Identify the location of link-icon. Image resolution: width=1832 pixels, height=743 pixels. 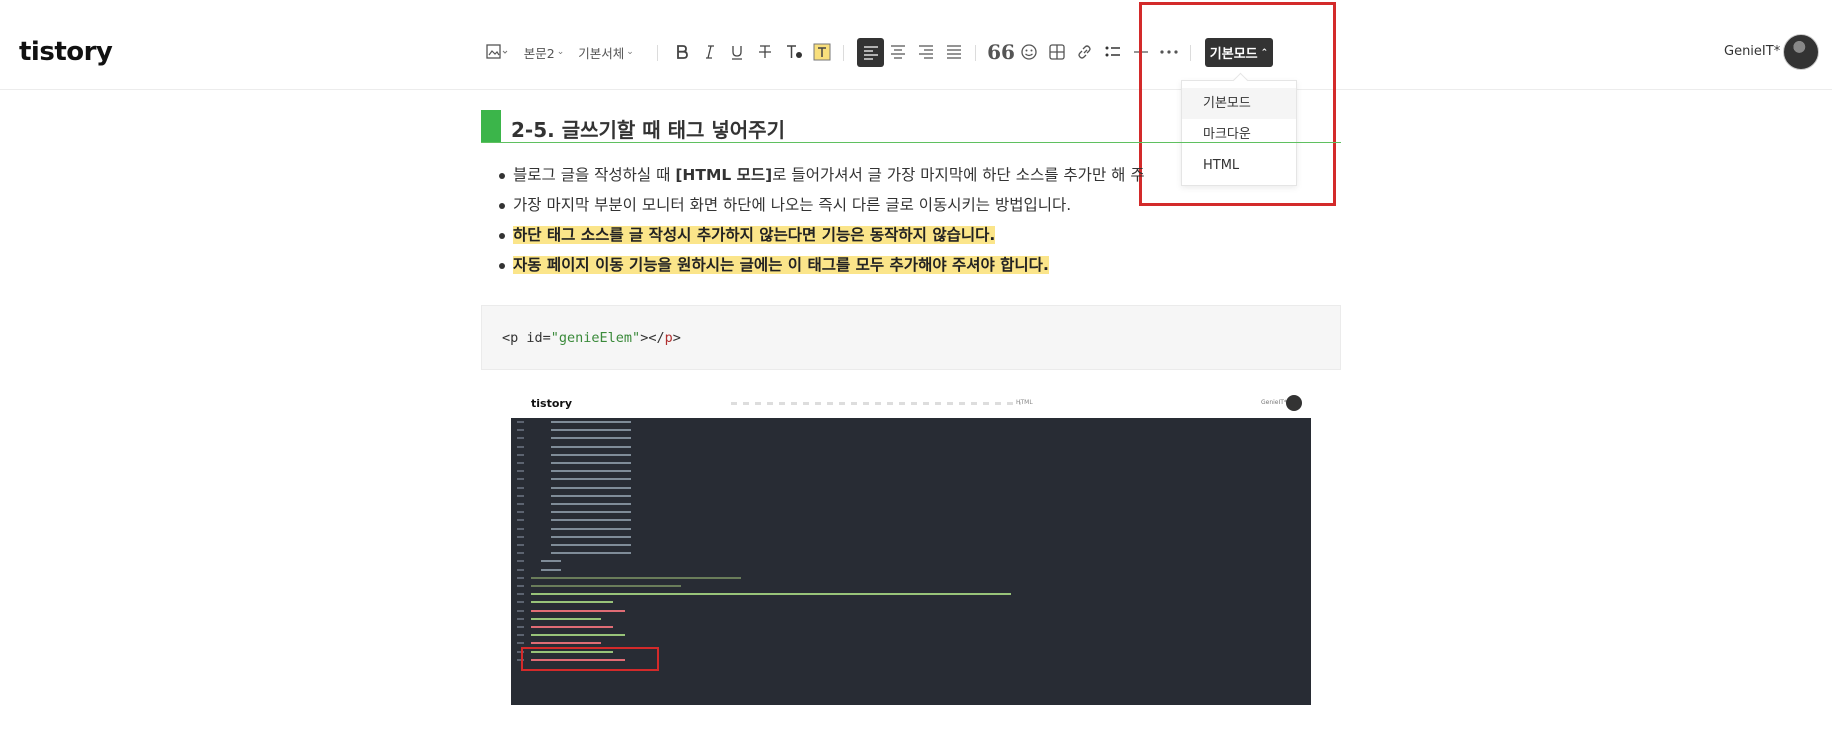
(1085, 52).